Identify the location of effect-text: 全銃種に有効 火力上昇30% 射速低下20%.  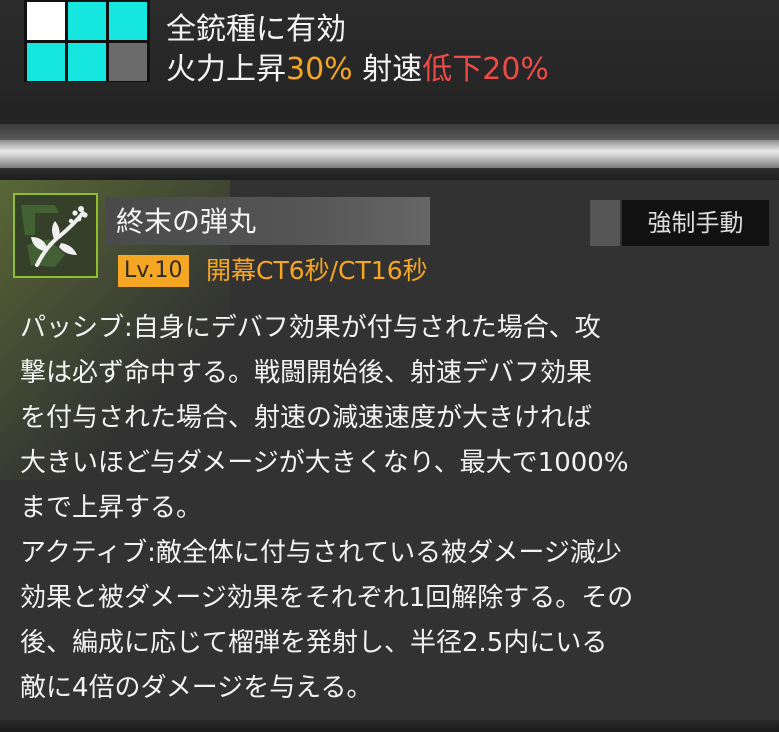
(357, 50).